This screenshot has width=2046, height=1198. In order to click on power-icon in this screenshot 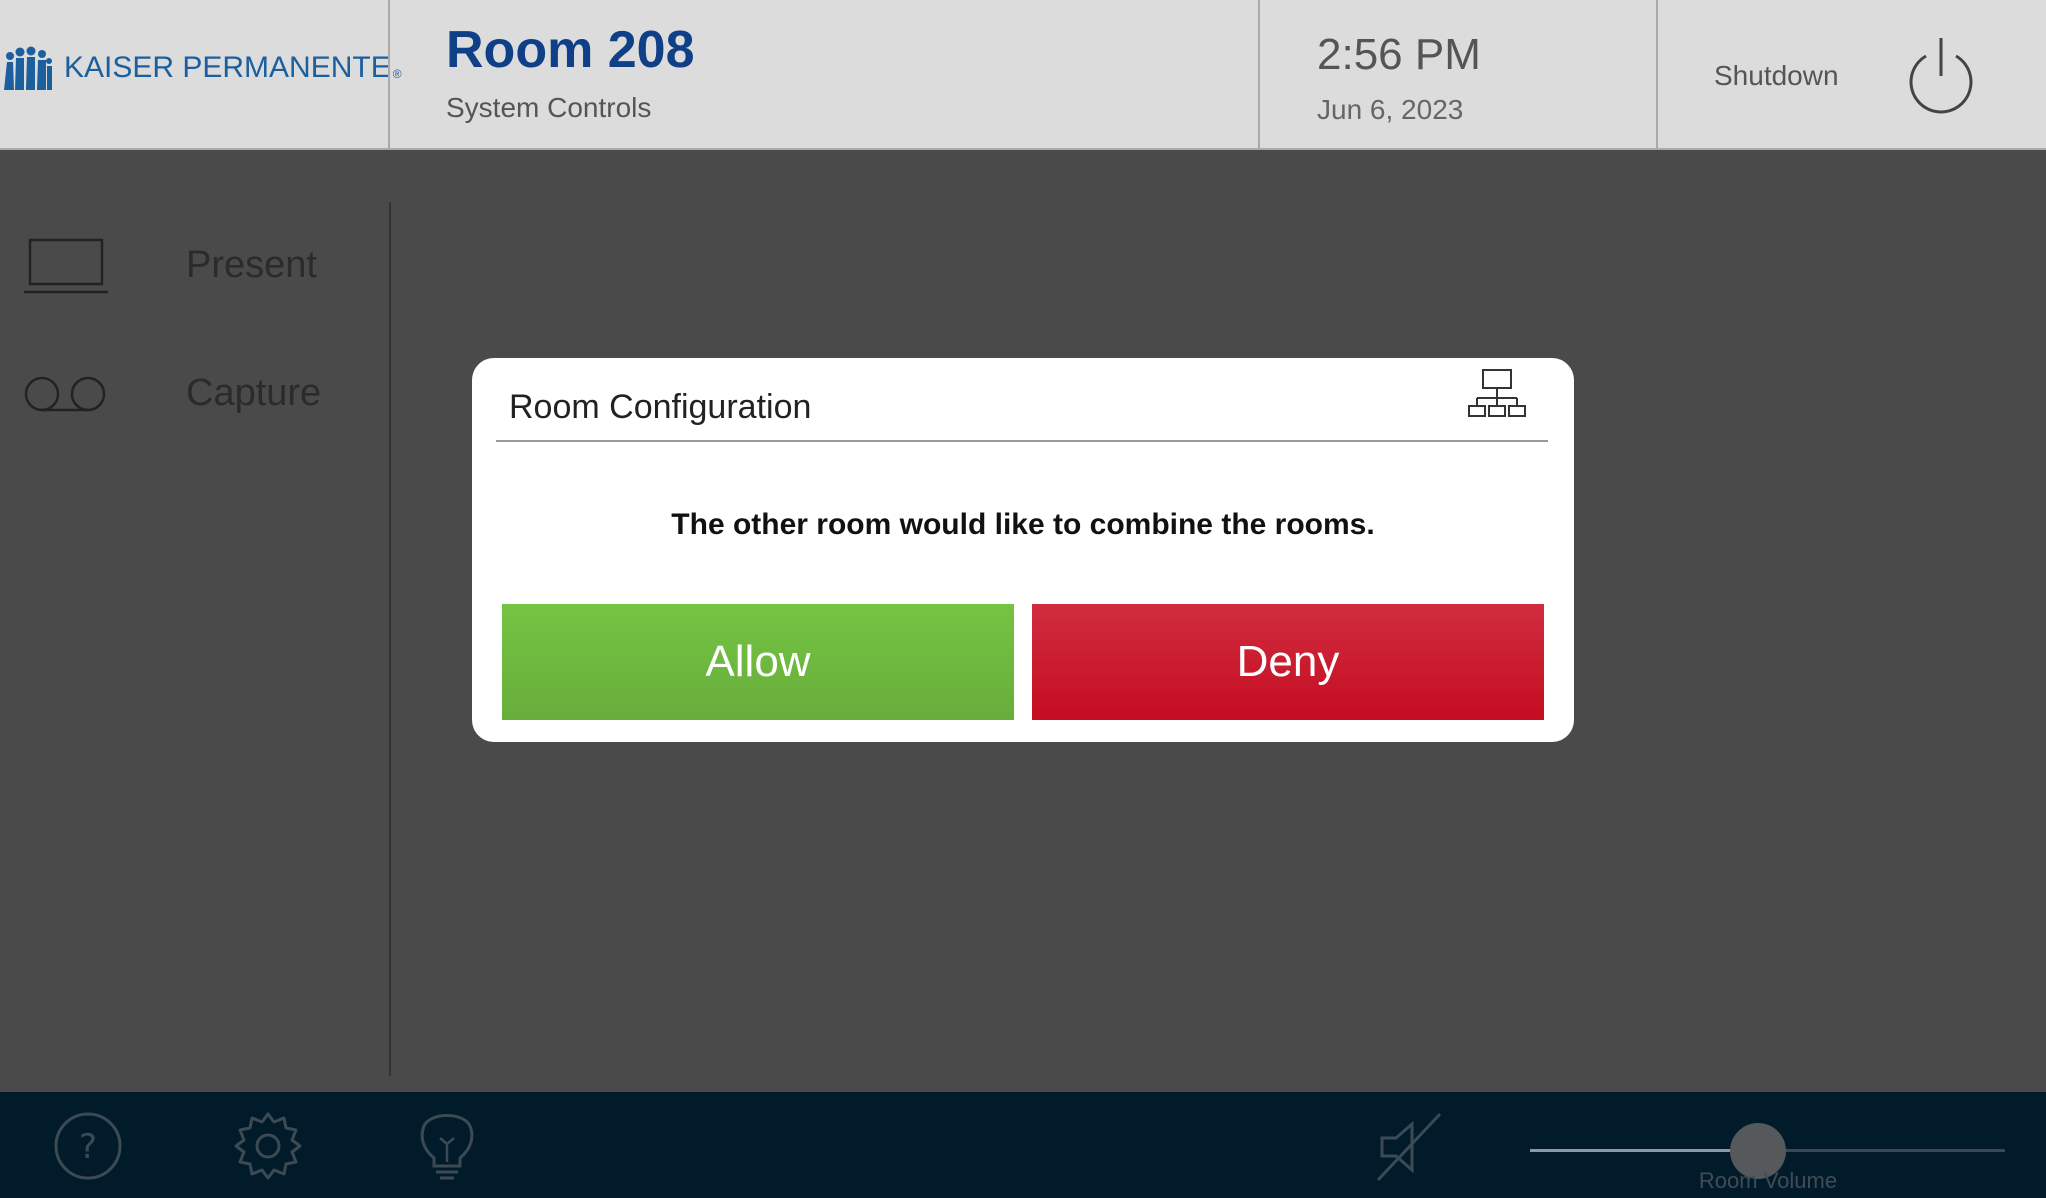, I will do `click(1941, 75)`.